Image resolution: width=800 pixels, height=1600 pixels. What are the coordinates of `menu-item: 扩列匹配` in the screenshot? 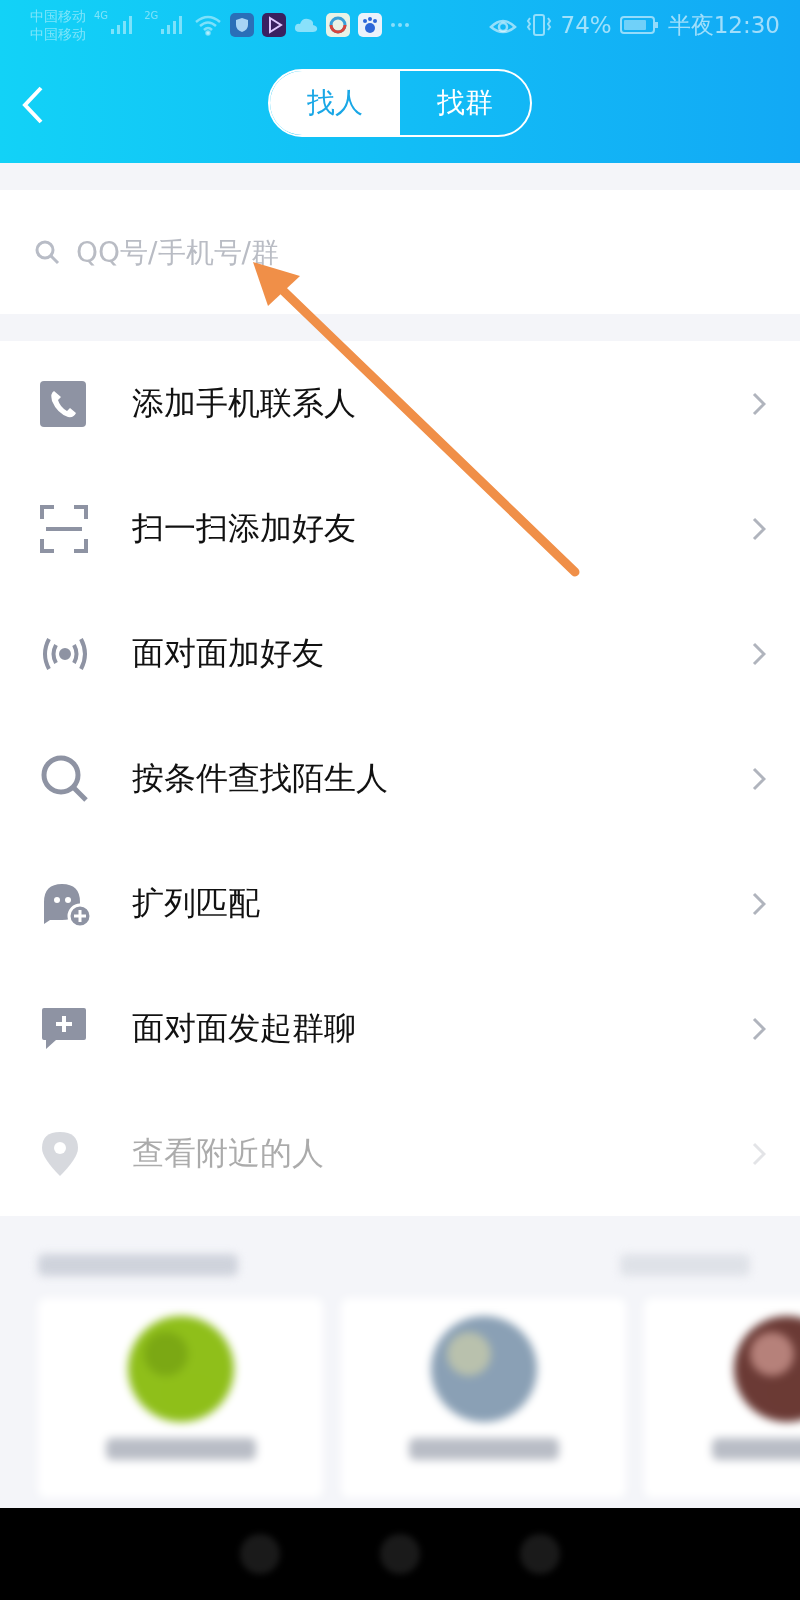 It's located at (400, 903).